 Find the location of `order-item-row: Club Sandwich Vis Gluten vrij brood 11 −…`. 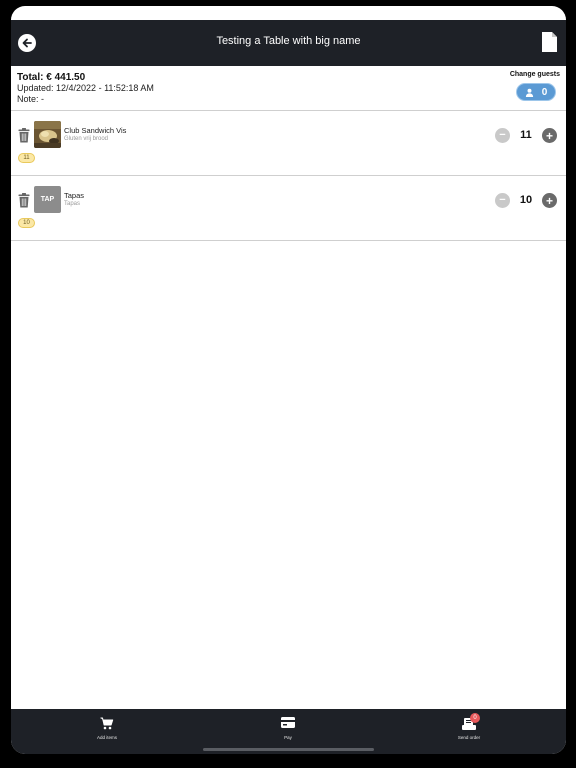

order-item-row: Club Sandwich Vis Gluten vrij brood 11 −… is located at coordinates (288, 143).